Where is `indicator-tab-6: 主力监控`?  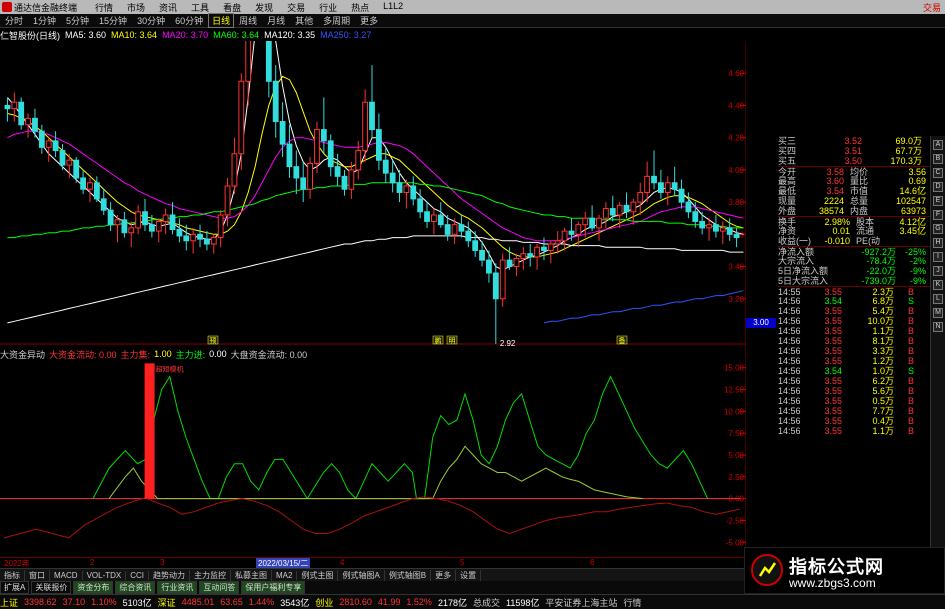 indicator-tab-6: 主力监控 is located at coordinates (211, 575).